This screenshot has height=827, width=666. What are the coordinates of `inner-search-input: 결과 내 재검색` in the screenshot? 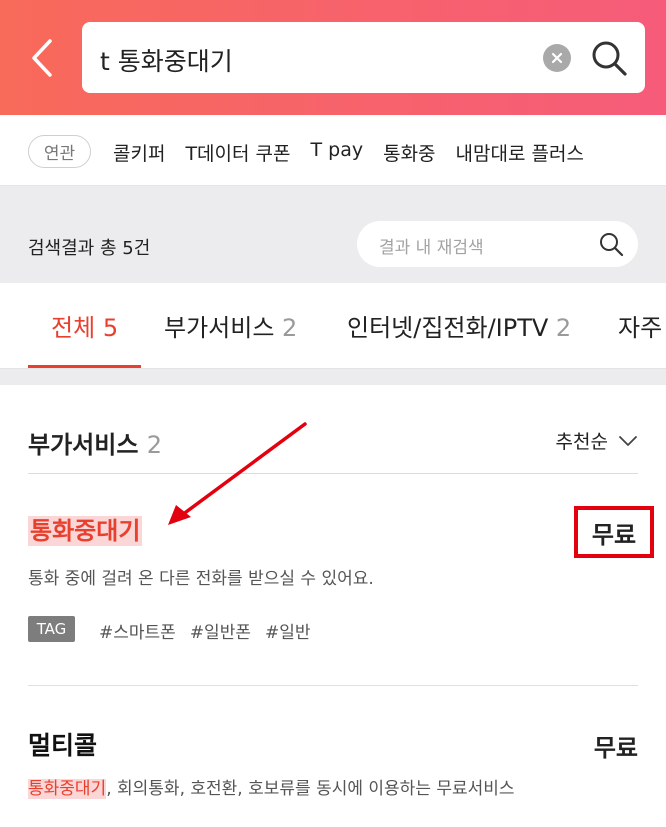 It's located at (497, 244).